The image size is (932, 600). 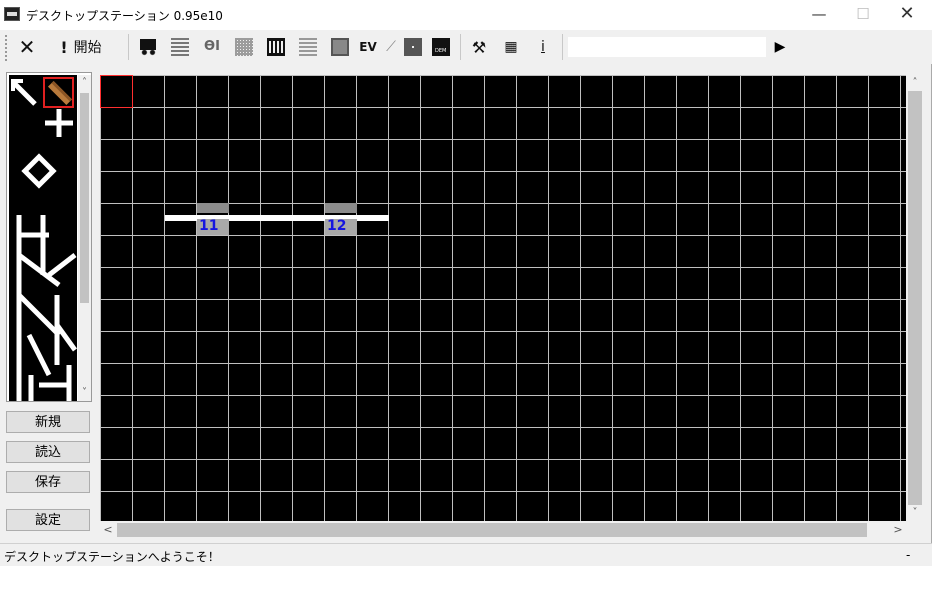 What do you see at coordinates (39, 315) in the screenshot?
I see `rail-switch-icon` at bounding box center [39, 315].